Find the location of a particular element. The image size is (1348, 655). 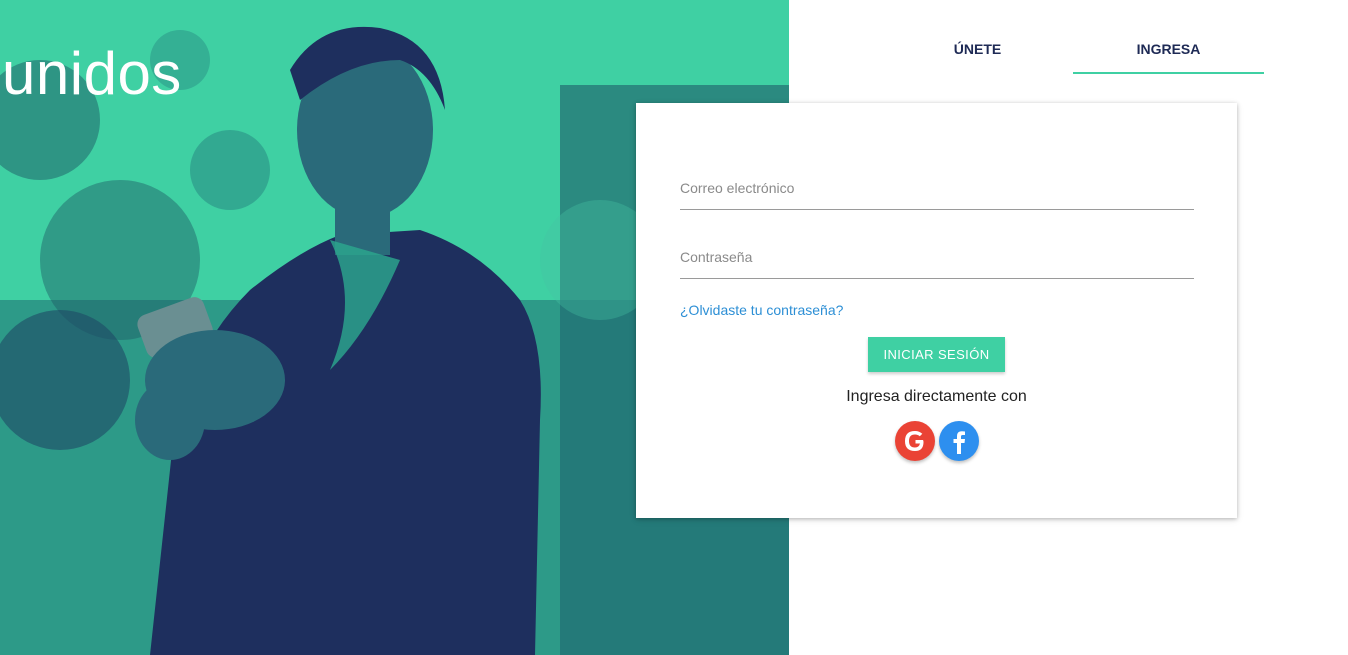

tab-login: INGRESA is located at coordinates (1168, 52).